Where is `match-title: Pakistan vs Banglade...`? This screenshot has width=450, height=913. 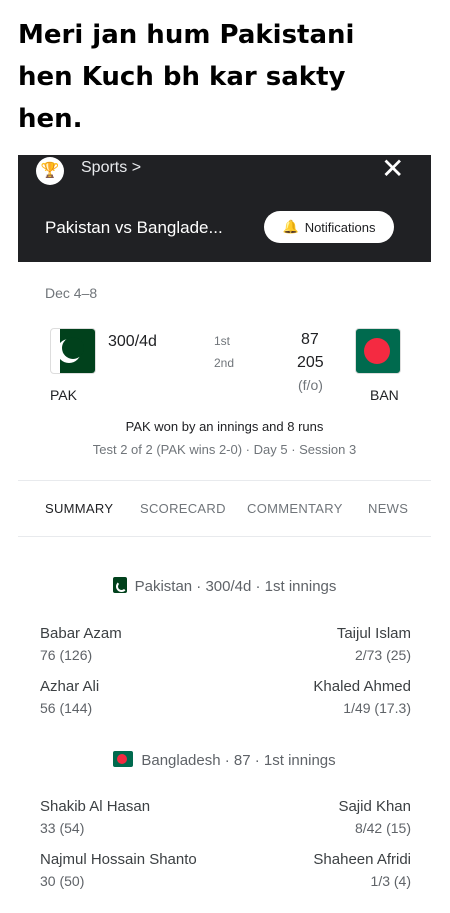
match-title: Pakistan vs Banglade... is located at coordinates (134, 227).